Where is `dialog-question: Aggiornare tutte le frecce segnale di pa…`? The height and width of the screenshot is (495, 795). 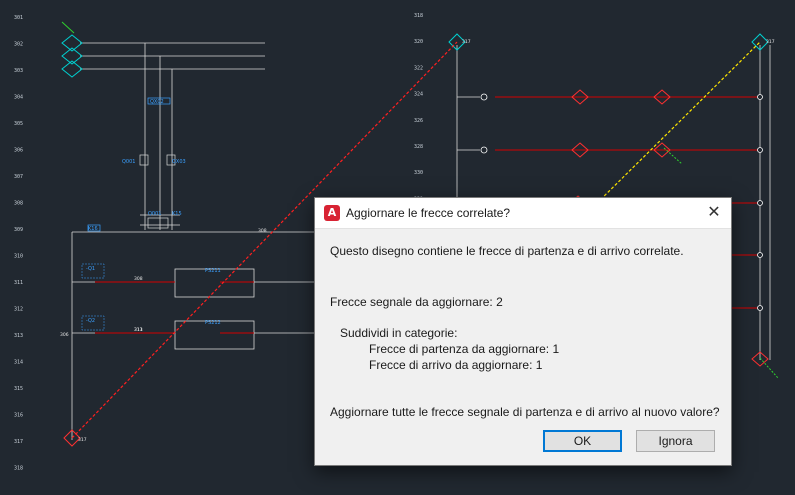 dialog-question: Aggiornare tutte le frecce segnale di pa… is located at coordinates (525, 412).